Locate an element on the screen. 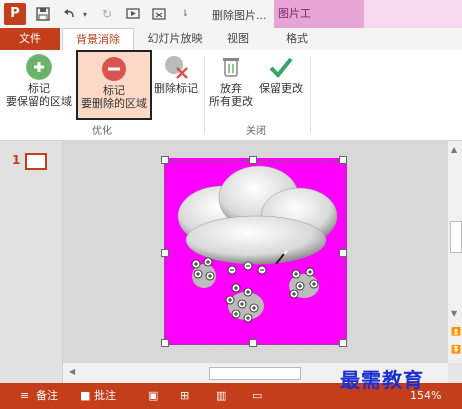 This screenshot has height=409, width=462. picture-tools-context-title: 图片工 is located at coordinates (321, 14).